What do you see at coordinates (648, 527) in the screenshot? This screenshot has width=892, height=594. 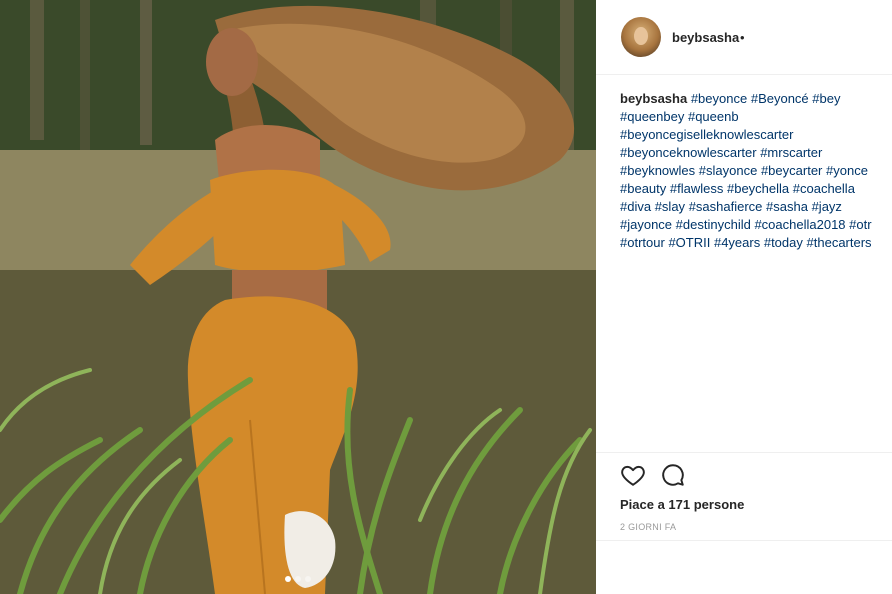 I see `post-timestamp: 2 GIORNI FA` at bounding box center [648, 527].